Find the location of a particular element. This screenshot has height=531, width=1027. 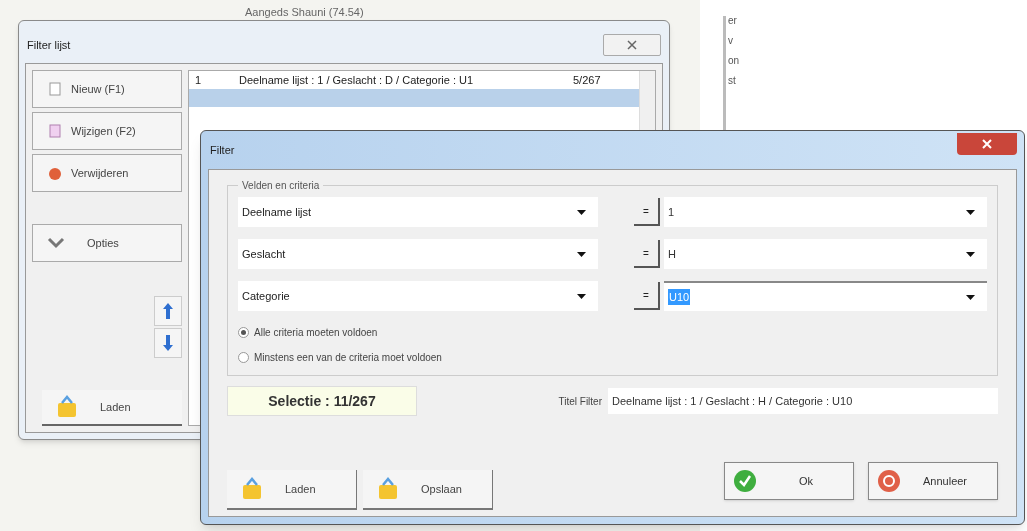

window-title: Filter lijst is located at coordinates (49, 45).